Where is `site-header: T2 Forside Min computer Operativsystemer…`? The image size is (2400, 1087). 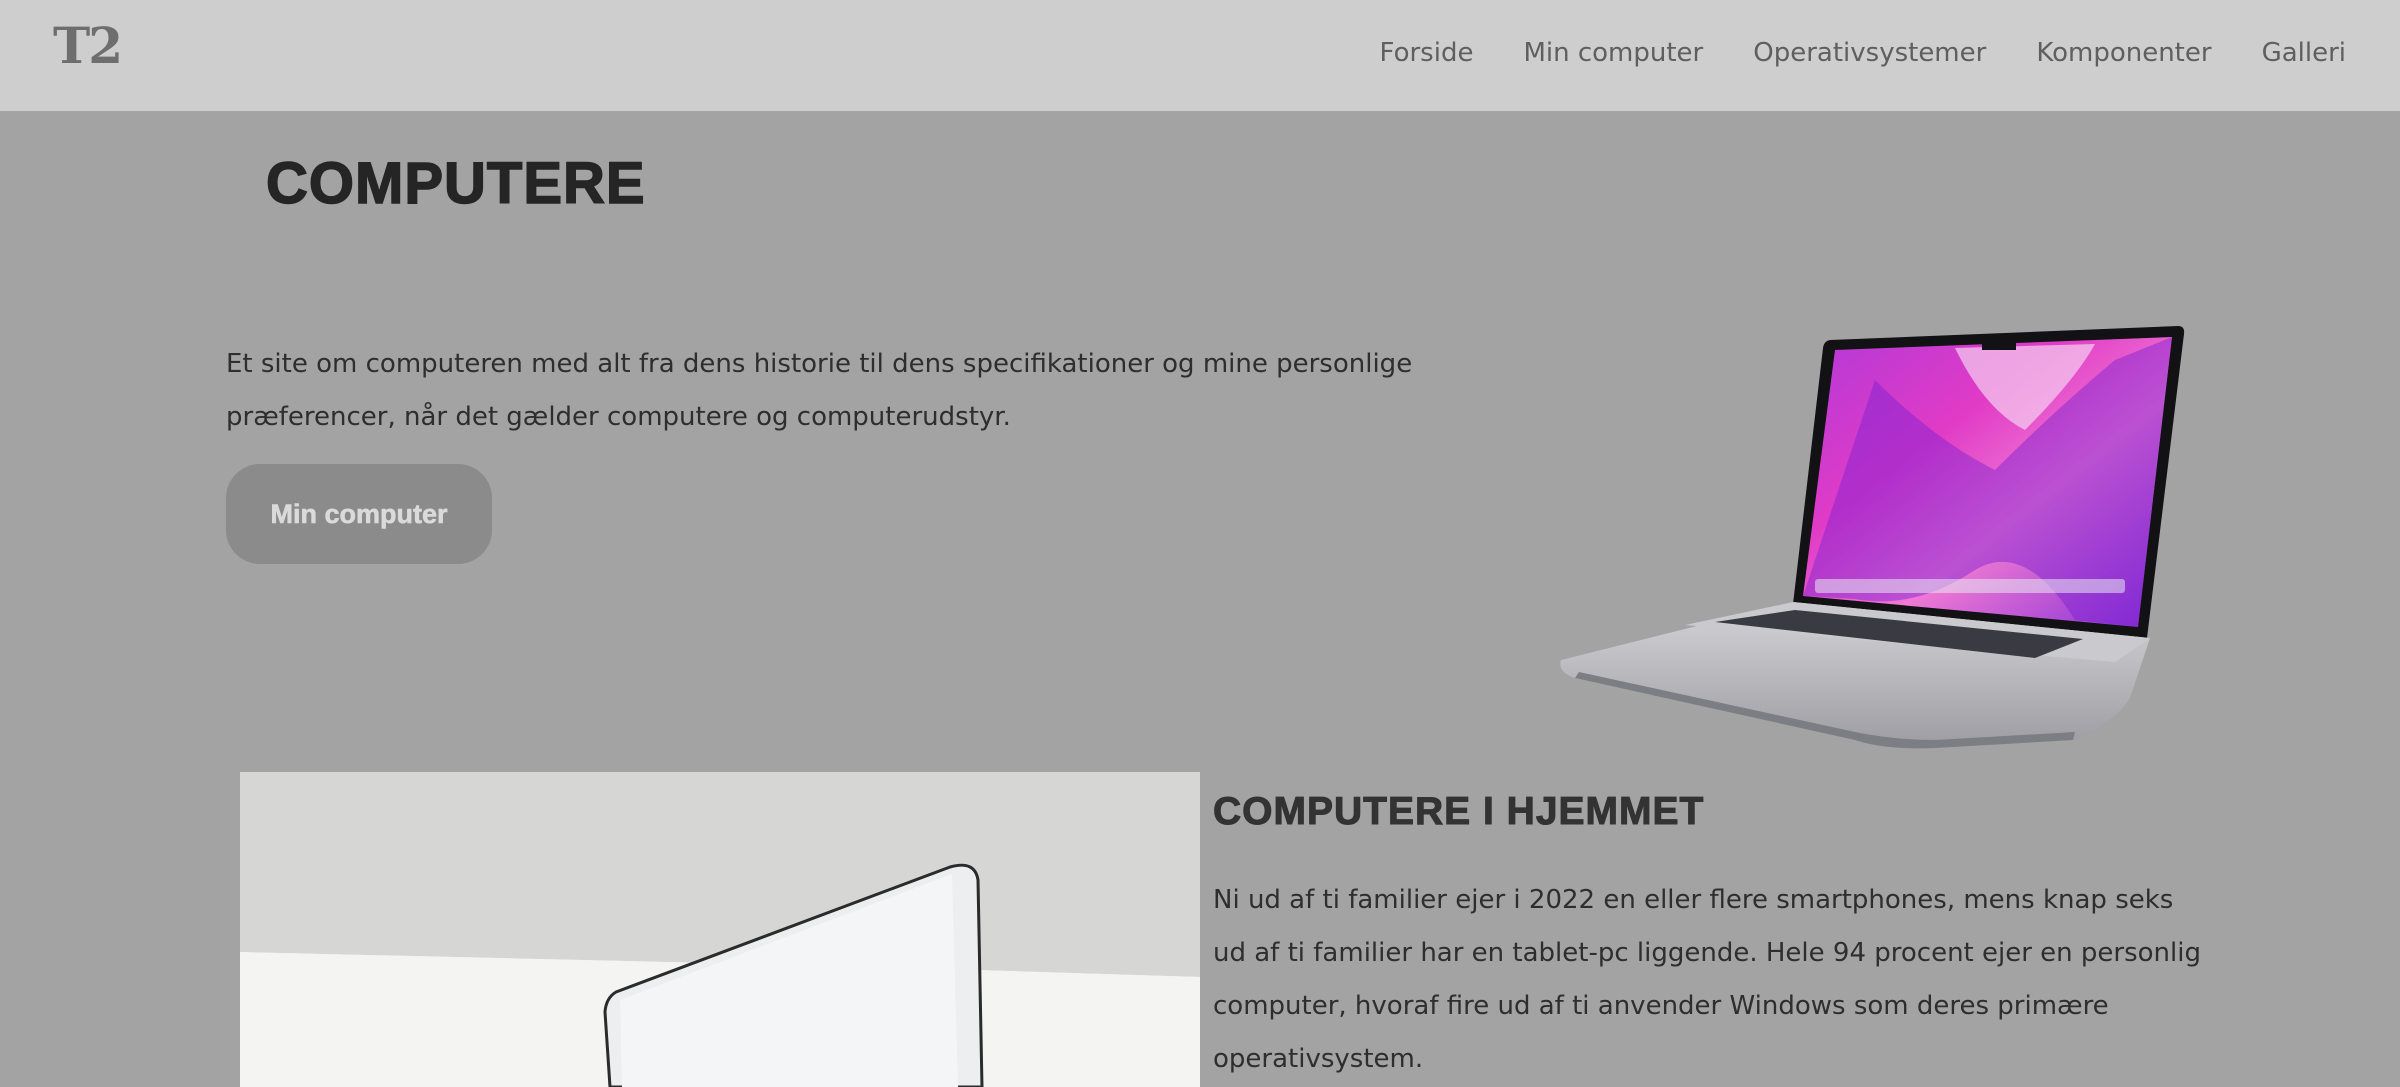 site-header: T2 Forside Min computer Operativsystemer… is located at coordinates (1200, 55).